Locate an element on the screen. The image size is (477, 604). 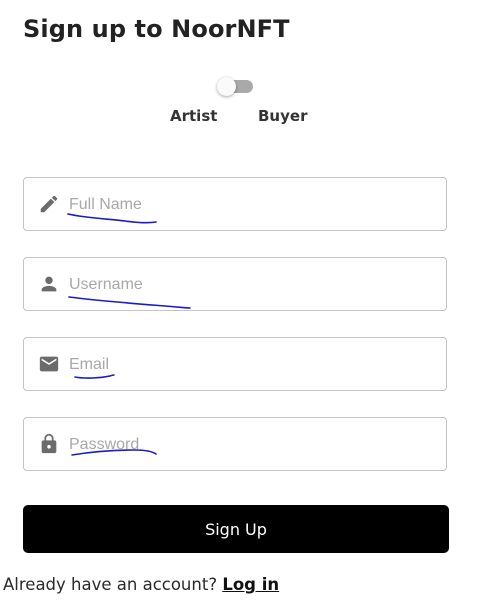
toggle-thumb is located at coordinates (226, 86).